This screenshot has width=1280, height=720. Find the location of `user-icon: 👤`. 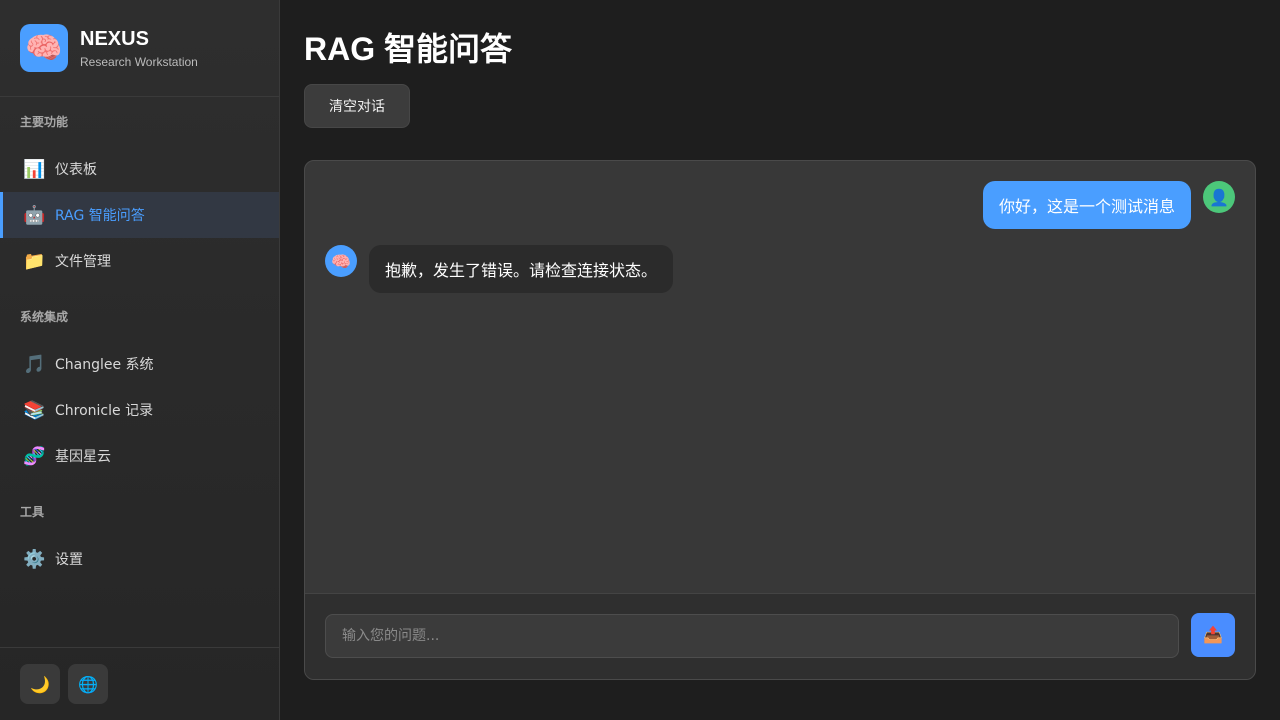

user-icon: 👤 is located at coordinates (1219, 197).